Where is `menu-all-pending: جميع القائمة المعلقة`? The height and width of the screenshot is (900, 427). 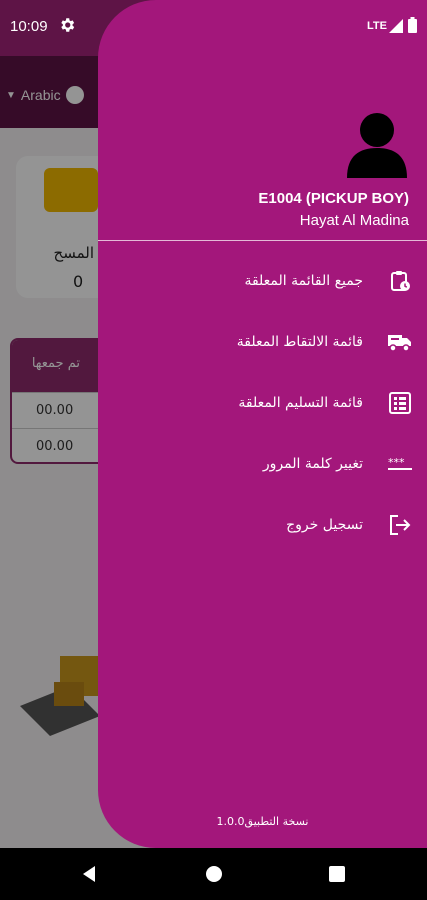
menu-all-pending: جميع القائمة المعلقة is located at coordinates (263, 281).